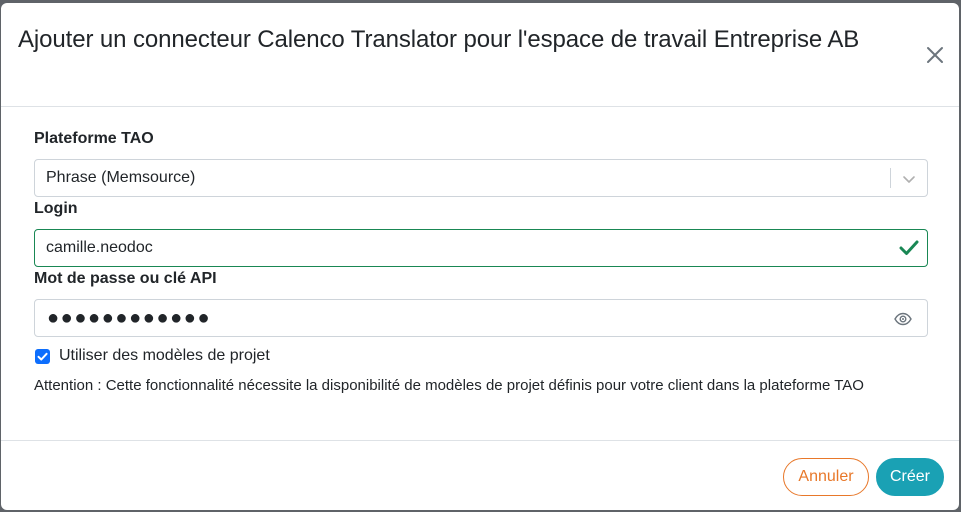 The width and height of the screenshot is (961, 512). Describe the element at coordinates (890, 178) in the screenshot. I see `select-separator` at that location.